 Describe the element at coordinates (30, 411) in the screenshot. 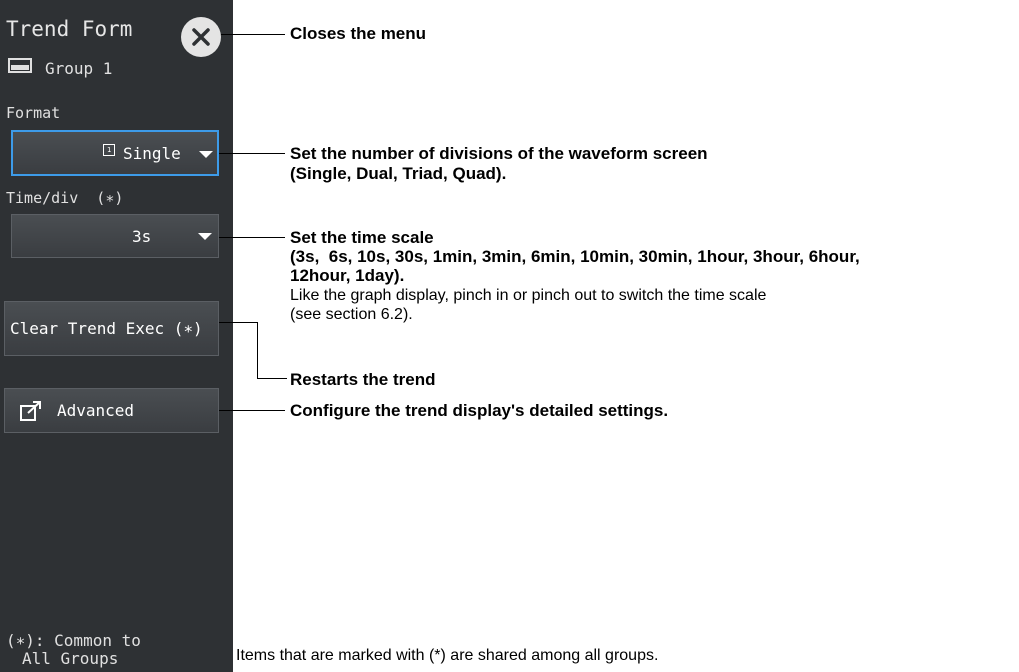

I see `external-link-icon` at that location.